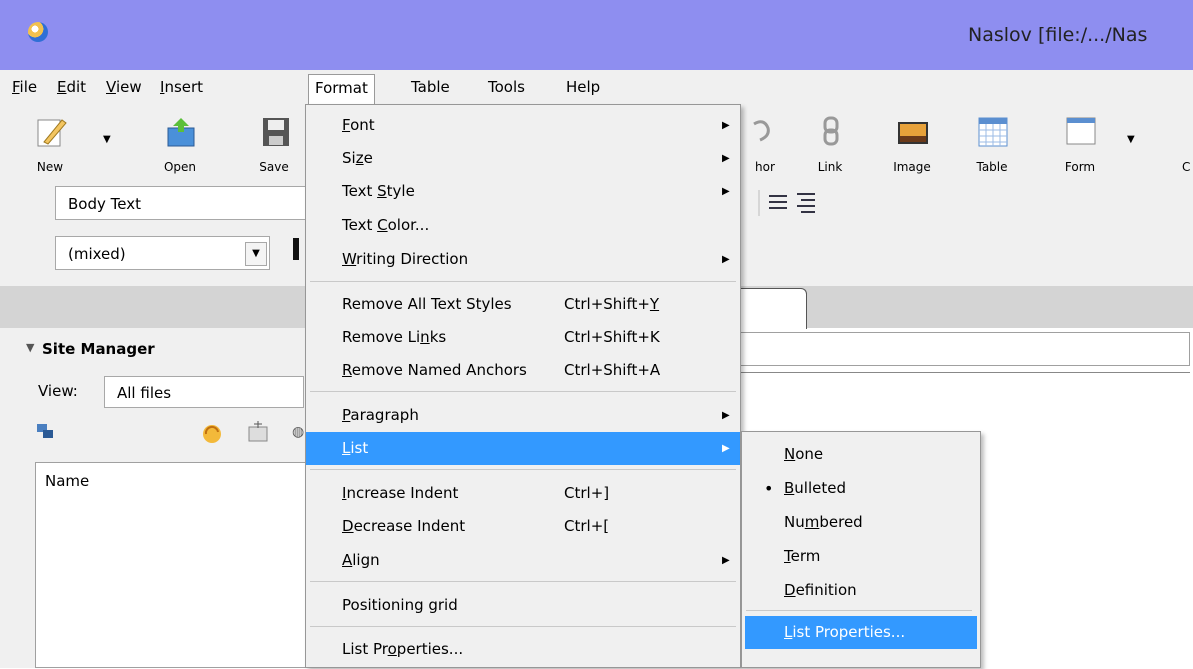  I want to click on anchor-icon, so click(761, 131).